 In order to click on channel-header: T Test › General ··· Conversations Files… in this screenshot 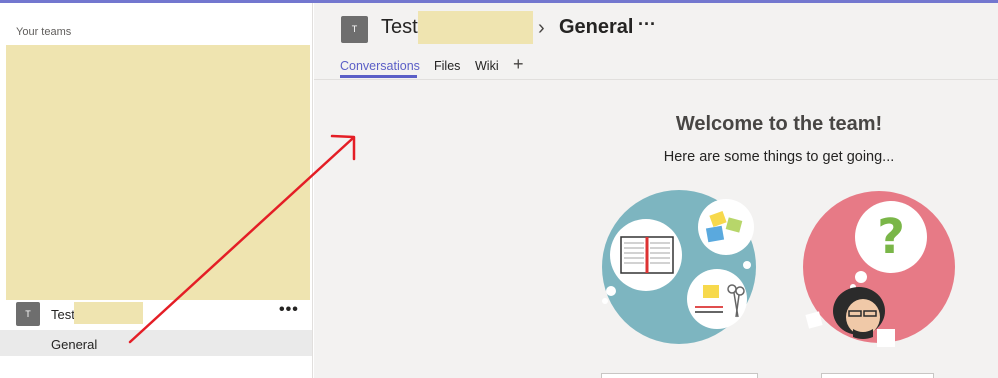, I will do `click(656, 41)`.